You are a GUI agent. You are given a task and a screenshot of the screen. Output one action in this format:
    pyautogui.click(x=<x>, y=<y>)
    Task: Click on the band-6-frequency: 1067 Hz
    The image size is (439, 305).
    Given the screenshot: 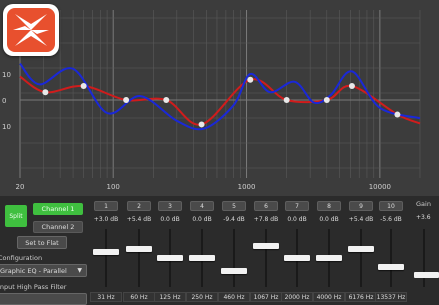 What is the action you would take?
    pyautogui.click(x=266, y=297)
    